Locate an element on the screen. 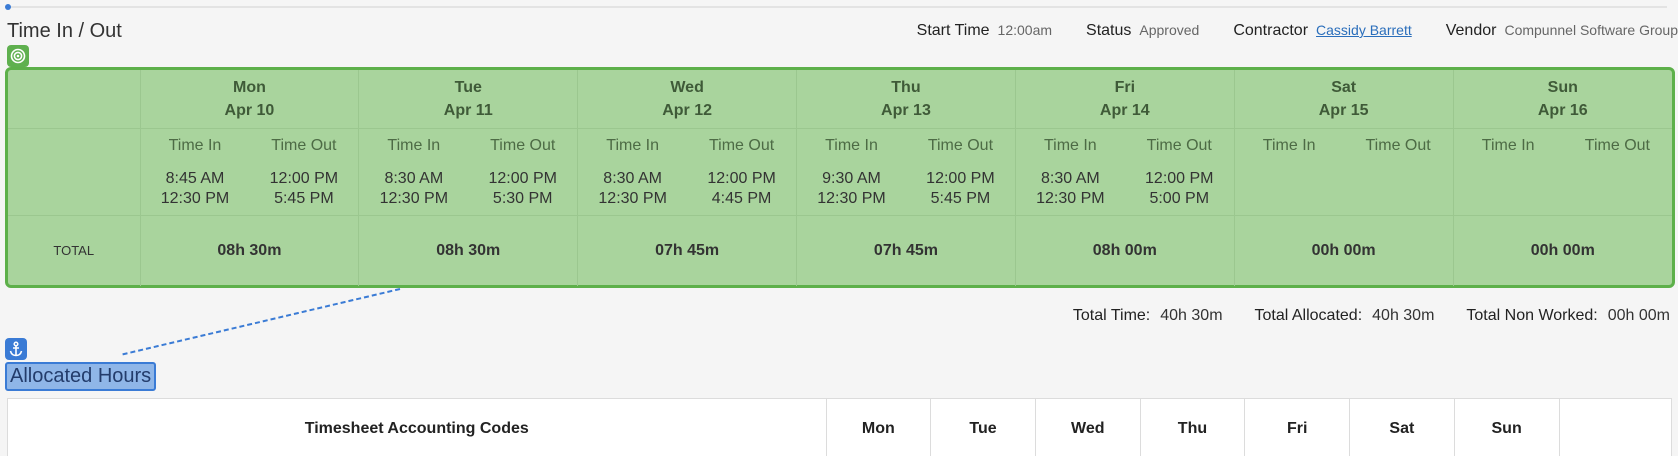  day-name: Thu is located at coordinates (906, 87).